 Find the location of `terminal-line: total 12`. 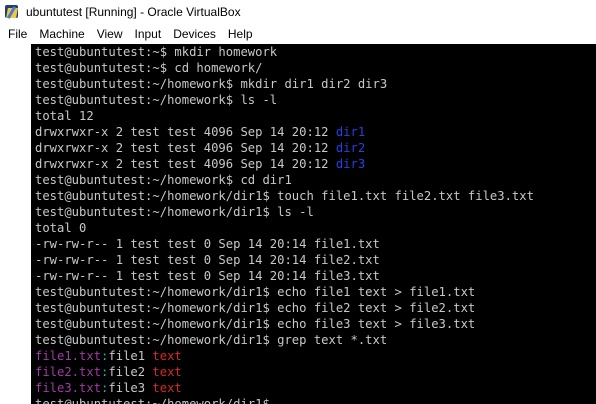

terminal-line: total 12 is located at coordinates (315, 116).